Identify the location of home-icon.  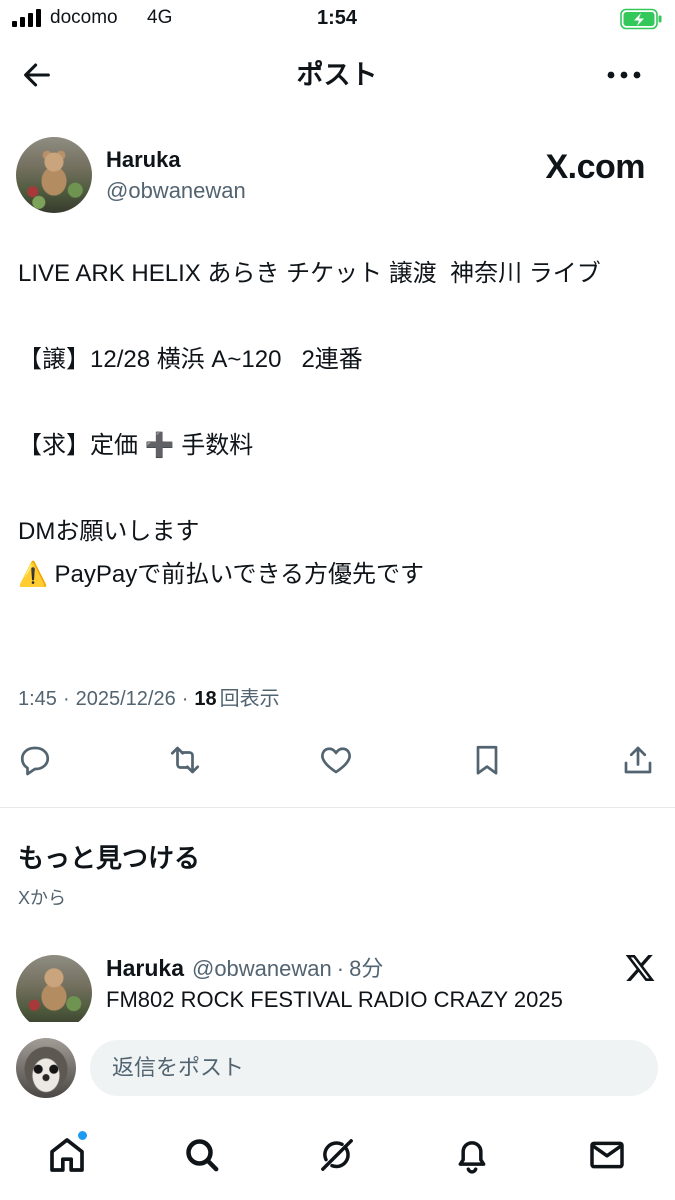
(67, 1155).